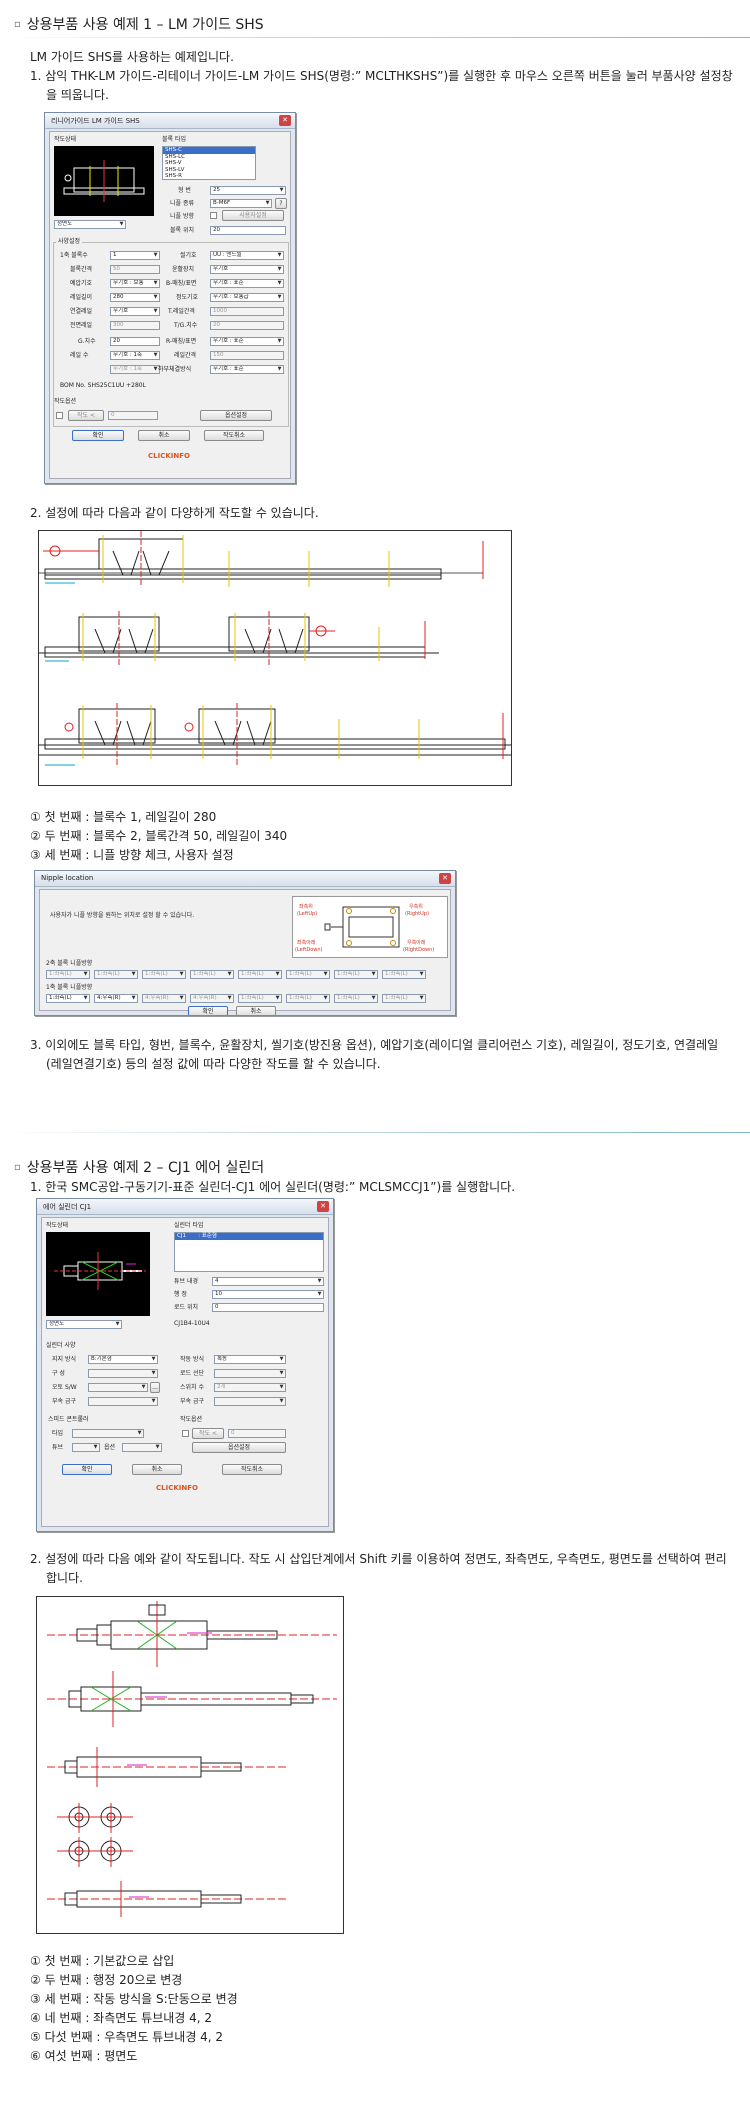 This screenshot has height=2124, width=750. What do you see at coordinates (135, 369) in the screenshot?
I see `extra-select: 무기호 : 1축 ▼` at bounding box center [135, 369].